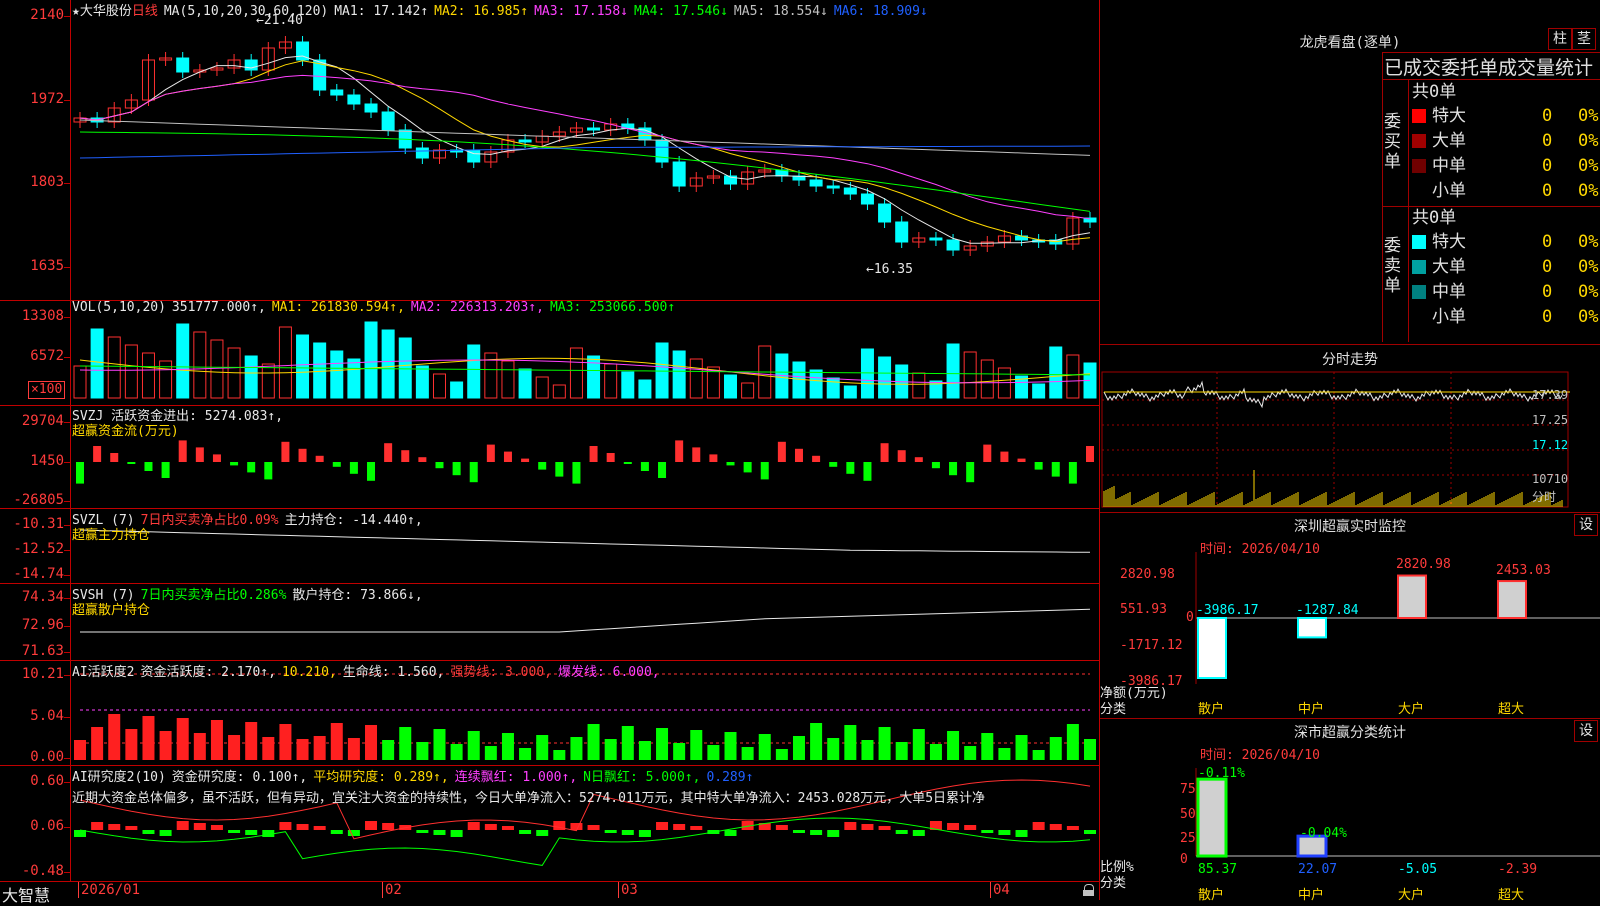 This screenshot has width=1600, height=906. What do you see at coordinates (516, 777) in the screenshot?
I see `ai-research-value: 连续飘红: 1.000↑,` at bounding box center [516, 777].